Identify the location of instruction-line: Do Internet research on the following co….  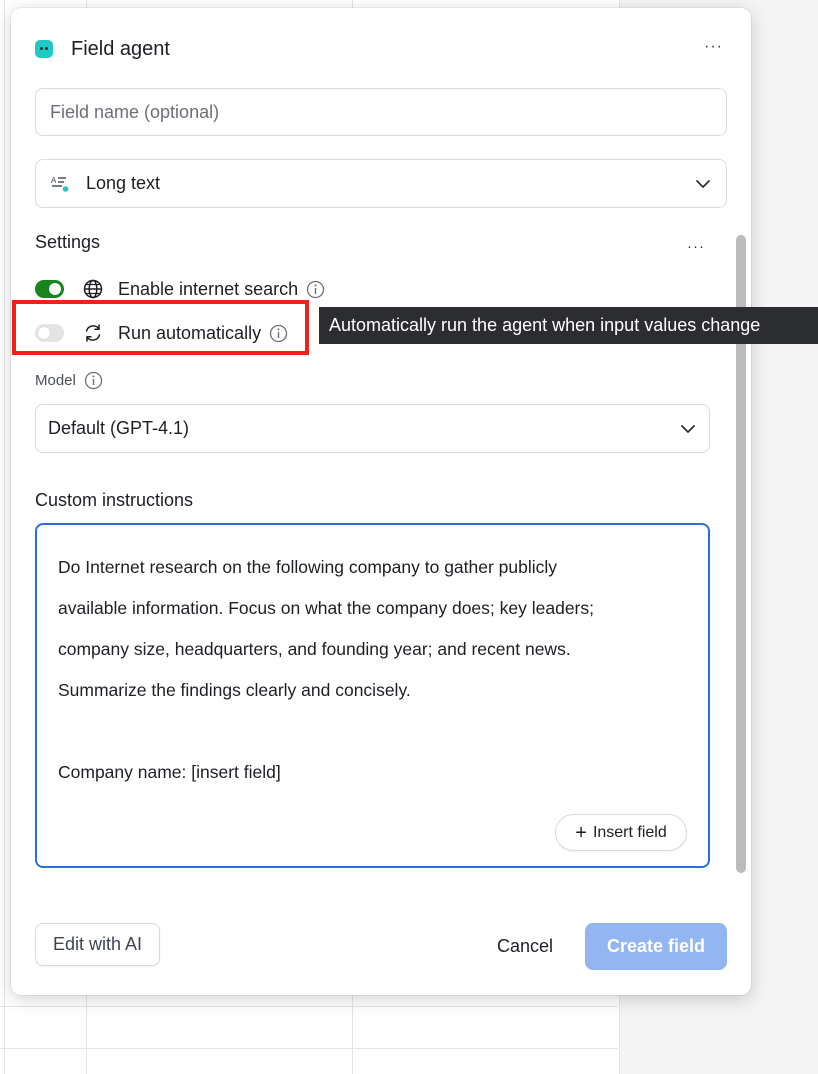
(308, 567).